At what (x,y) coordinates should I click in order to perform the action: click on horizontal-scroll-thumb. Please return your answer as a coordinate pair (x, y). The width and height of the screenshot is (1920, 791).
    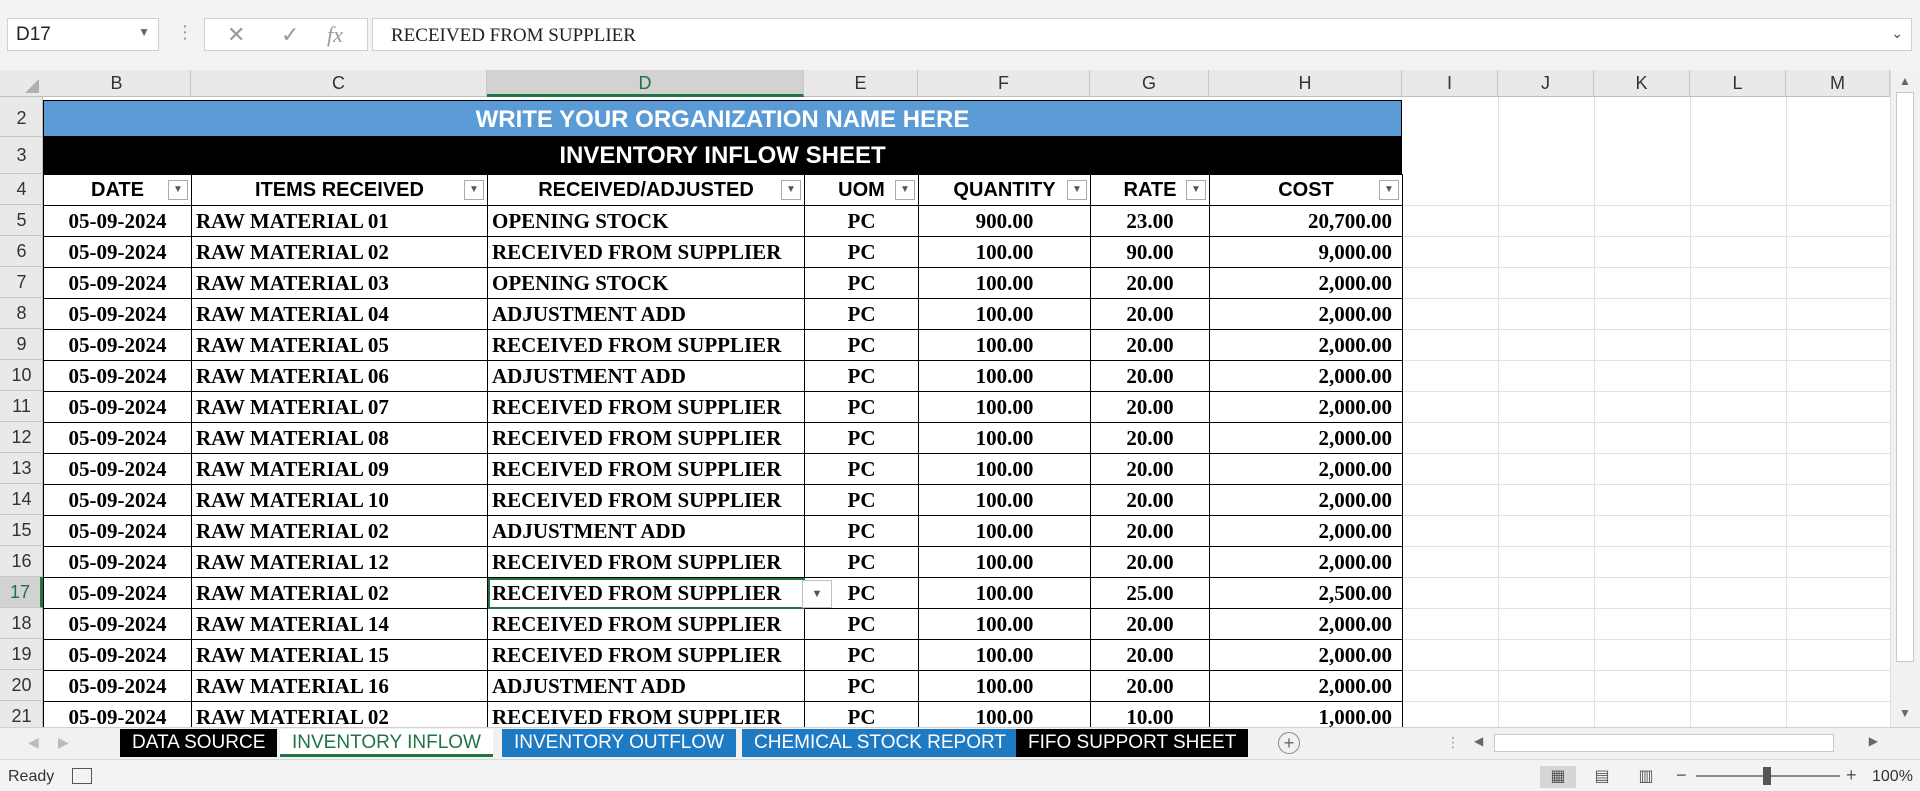
    Looking at the image, I should click on (1664, 743).